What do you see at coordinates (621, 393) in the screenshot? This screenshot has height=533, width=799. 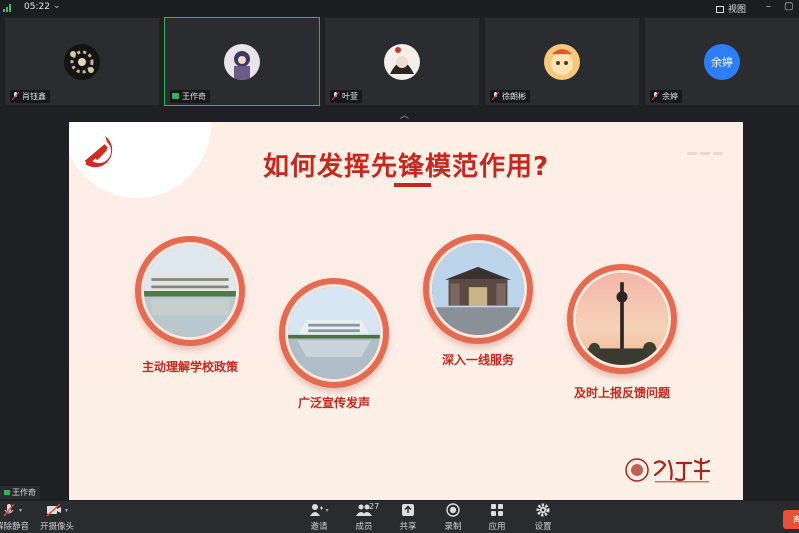 I see `item-label: 及时上报反馈问题` at bounding box center [621, 393].